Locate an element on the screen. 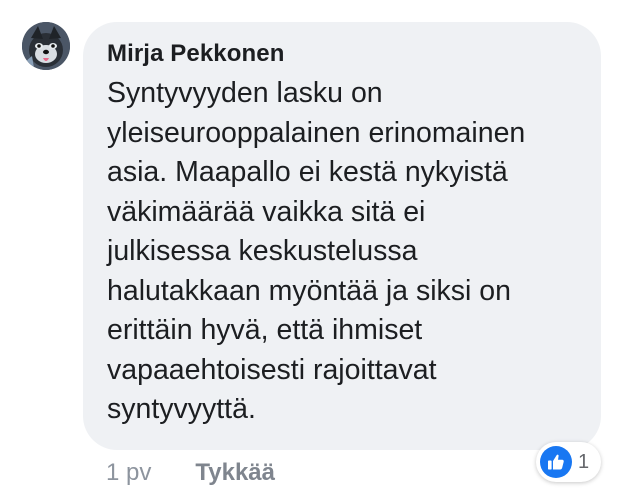 Image resolution: width=627 pixels, height=504 pixels. comment-line: asia. Maapallo ei kestä nykyistä is located at coordinates (307, 172).